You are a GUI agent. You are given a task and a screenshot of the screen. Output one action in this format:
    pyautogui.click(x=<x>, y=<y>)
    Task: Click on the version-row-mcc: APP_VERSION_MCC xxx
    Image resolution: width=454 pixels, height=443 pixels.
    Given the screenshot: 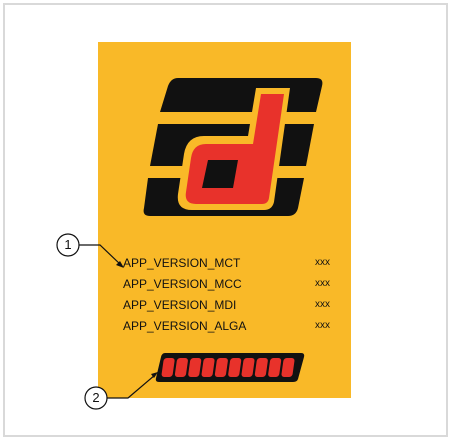 What is the action you would take?
    pyautogui.click(x=230, y=283)
    